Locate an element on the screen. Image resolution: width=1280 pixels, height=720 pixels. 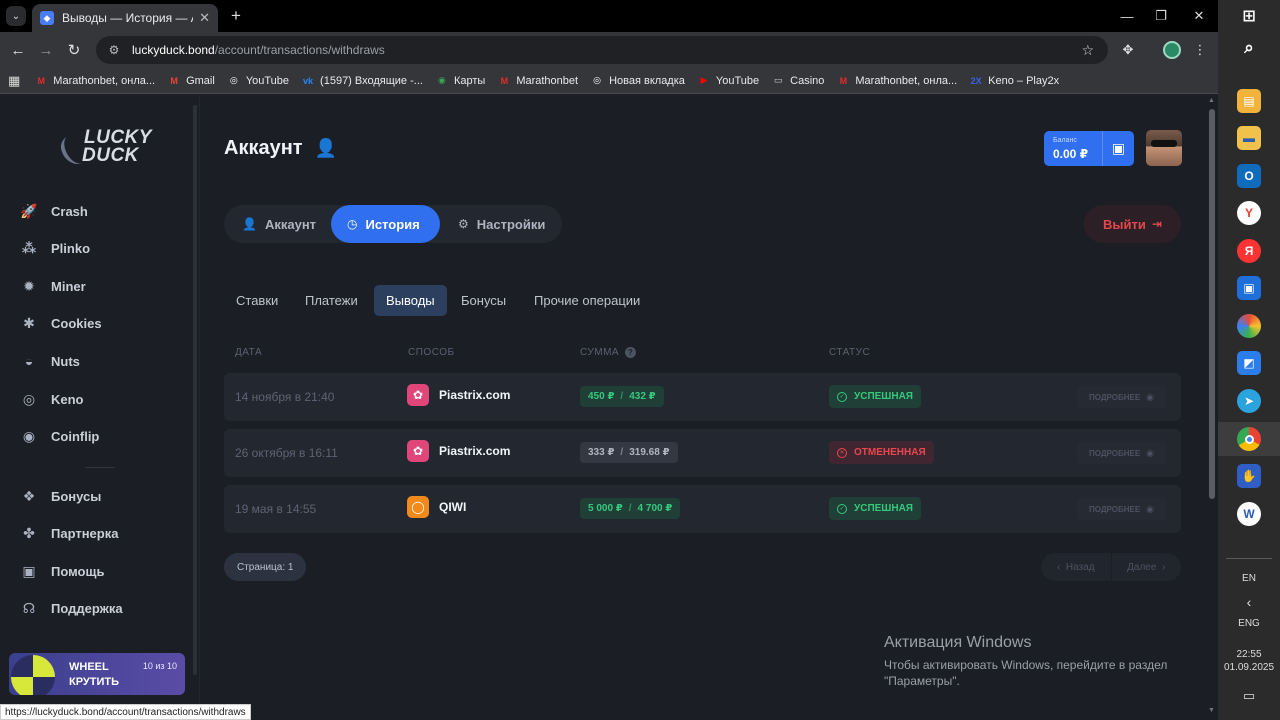
pagination: ‹ Назад Далее › is located at coordinates (1111, 567).